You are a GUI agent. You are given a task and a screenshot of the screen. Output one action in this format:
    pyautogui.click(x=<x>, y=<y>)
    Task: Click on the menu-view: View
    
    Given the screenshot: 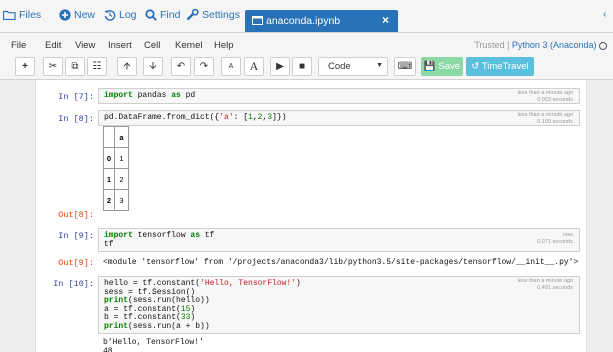 What is the action you would take?
    pyautogui.click(x=85, y=45)
    